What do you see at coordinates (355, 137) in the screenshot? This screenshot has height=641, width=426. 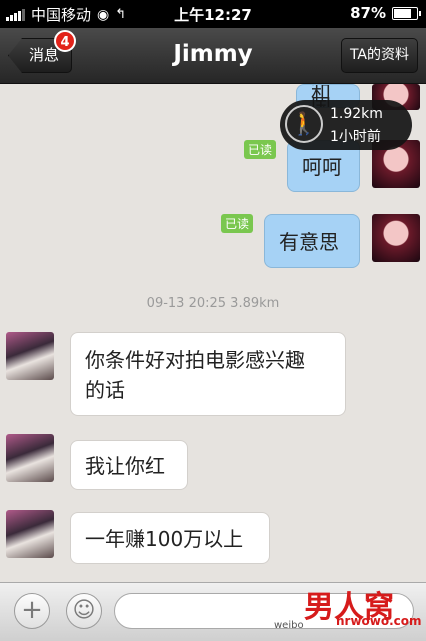 I see `location-time-ago: 1小时前` at bounding box center [355, 137].